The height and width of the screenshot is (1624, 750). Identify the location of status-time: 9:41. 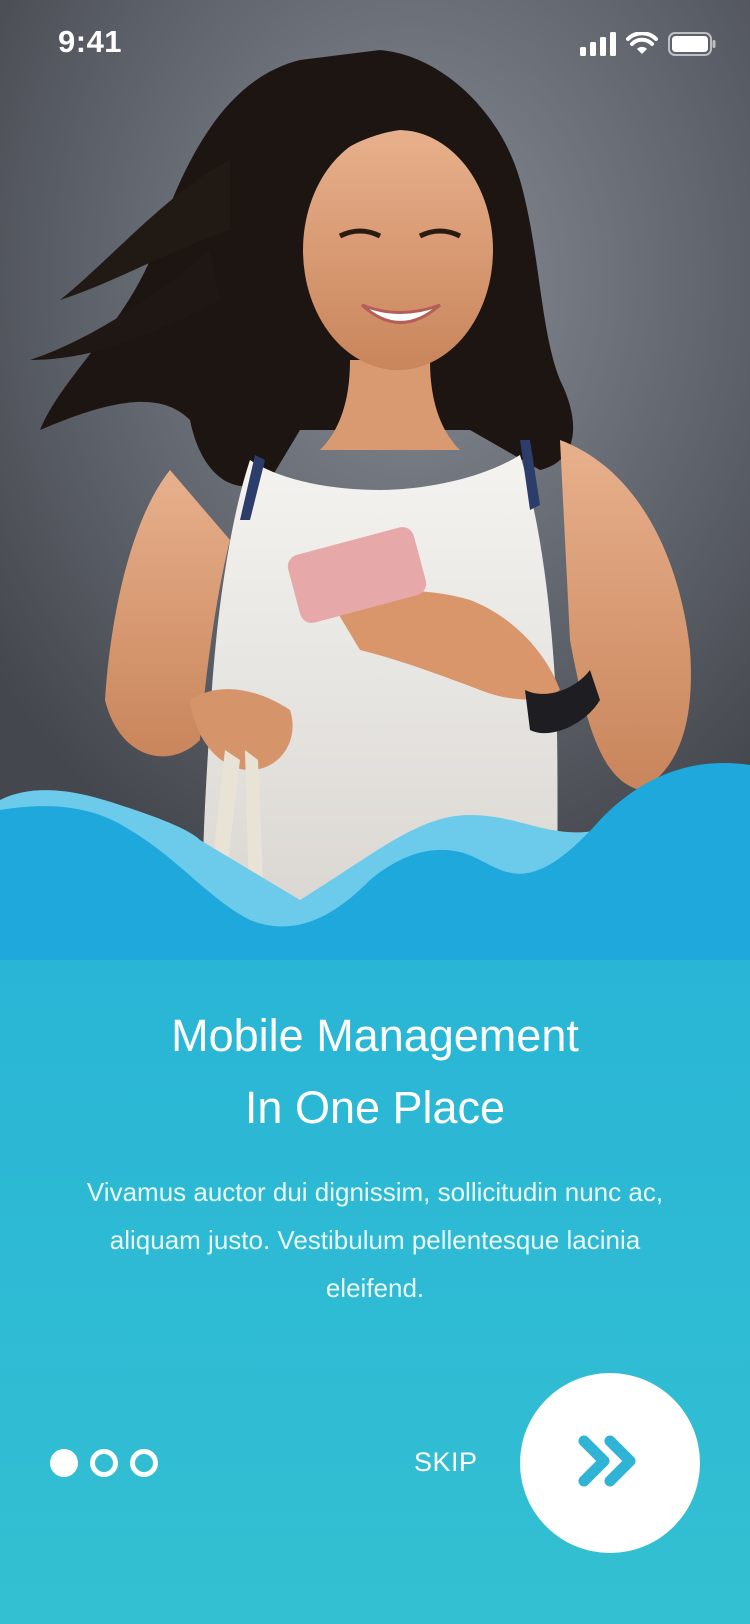
(90, 41).